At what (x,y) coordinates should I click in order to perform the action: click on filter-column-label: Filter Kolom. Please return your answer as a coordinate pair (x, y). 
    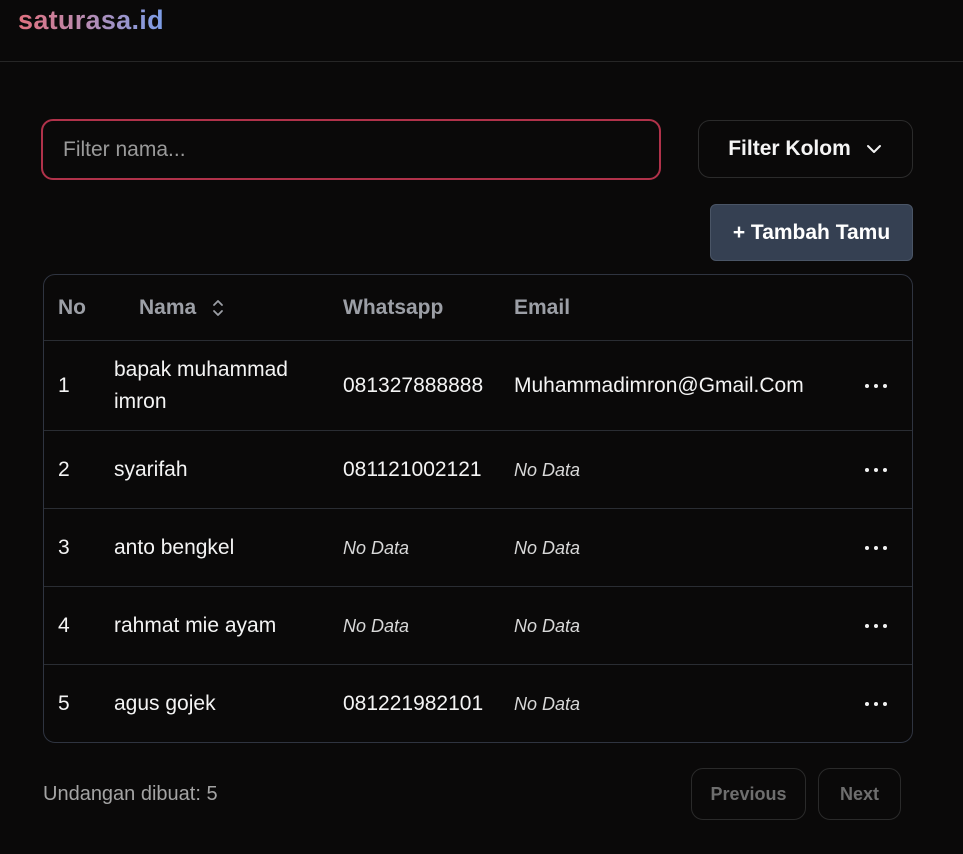
    Looking at the image, I should click on (789, 148).